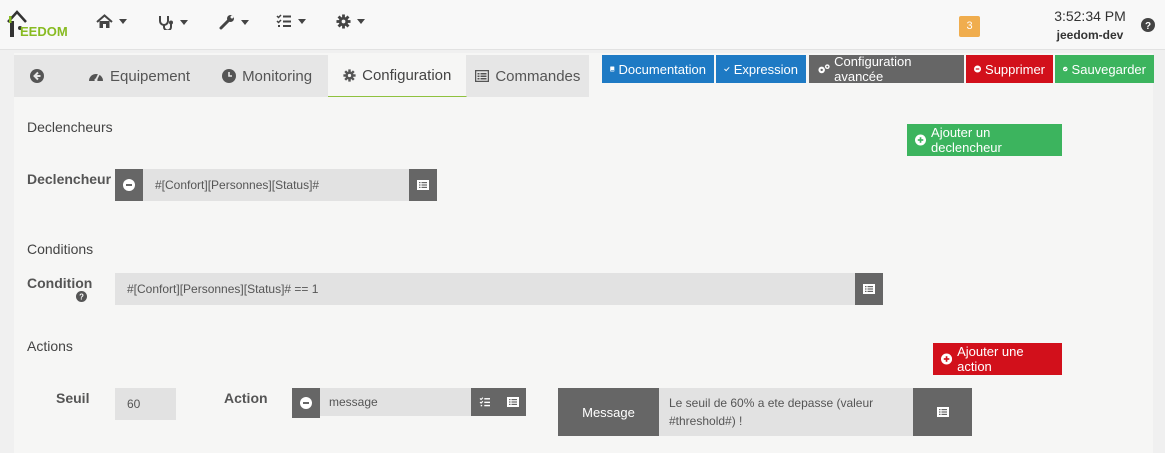 This screenshot has width=1165, height=453. I want to click on action-select-command-button, so click(512, 402).